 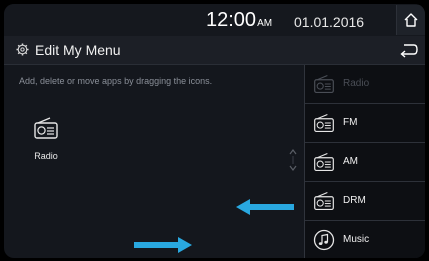 What do you see at coordinates (356, 239) in the screenshot?
I see `menu-item-label: Music` at bounding box center [356, 239].